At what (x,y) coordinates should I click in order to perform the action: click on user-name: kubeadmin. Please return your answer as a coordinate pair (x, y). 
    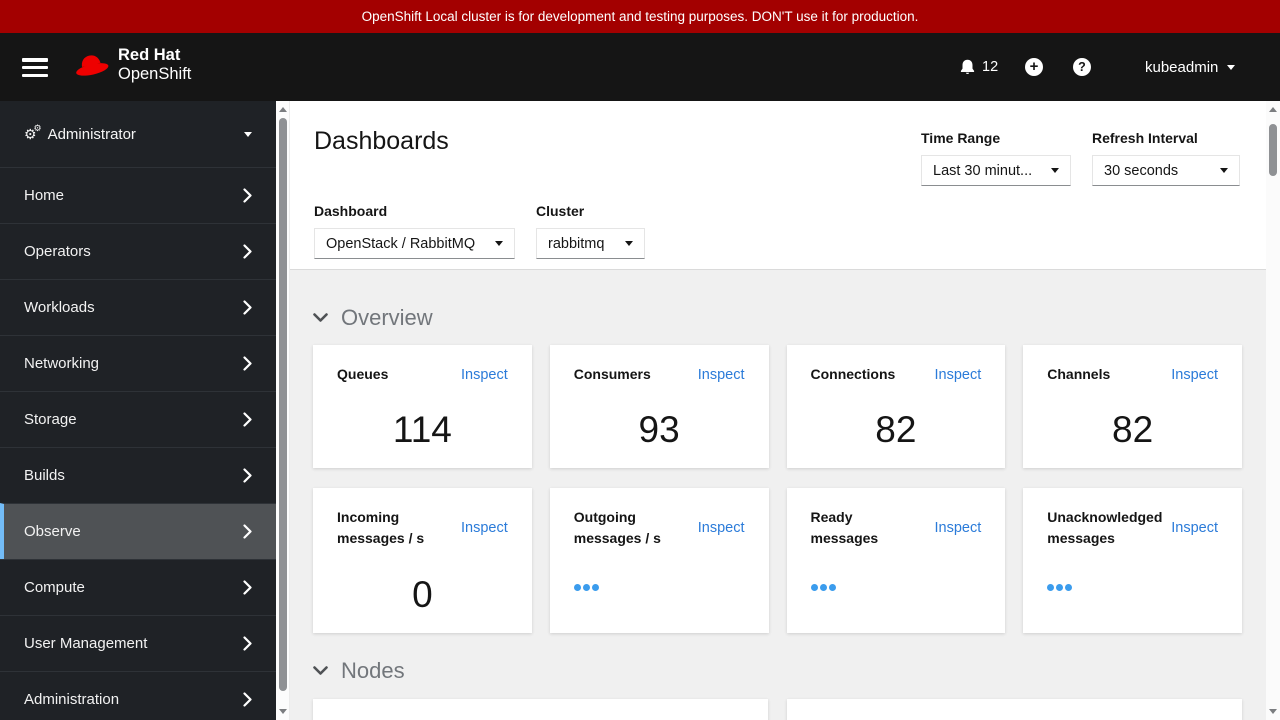
    Looking at the image, I should click on (1182, 67).